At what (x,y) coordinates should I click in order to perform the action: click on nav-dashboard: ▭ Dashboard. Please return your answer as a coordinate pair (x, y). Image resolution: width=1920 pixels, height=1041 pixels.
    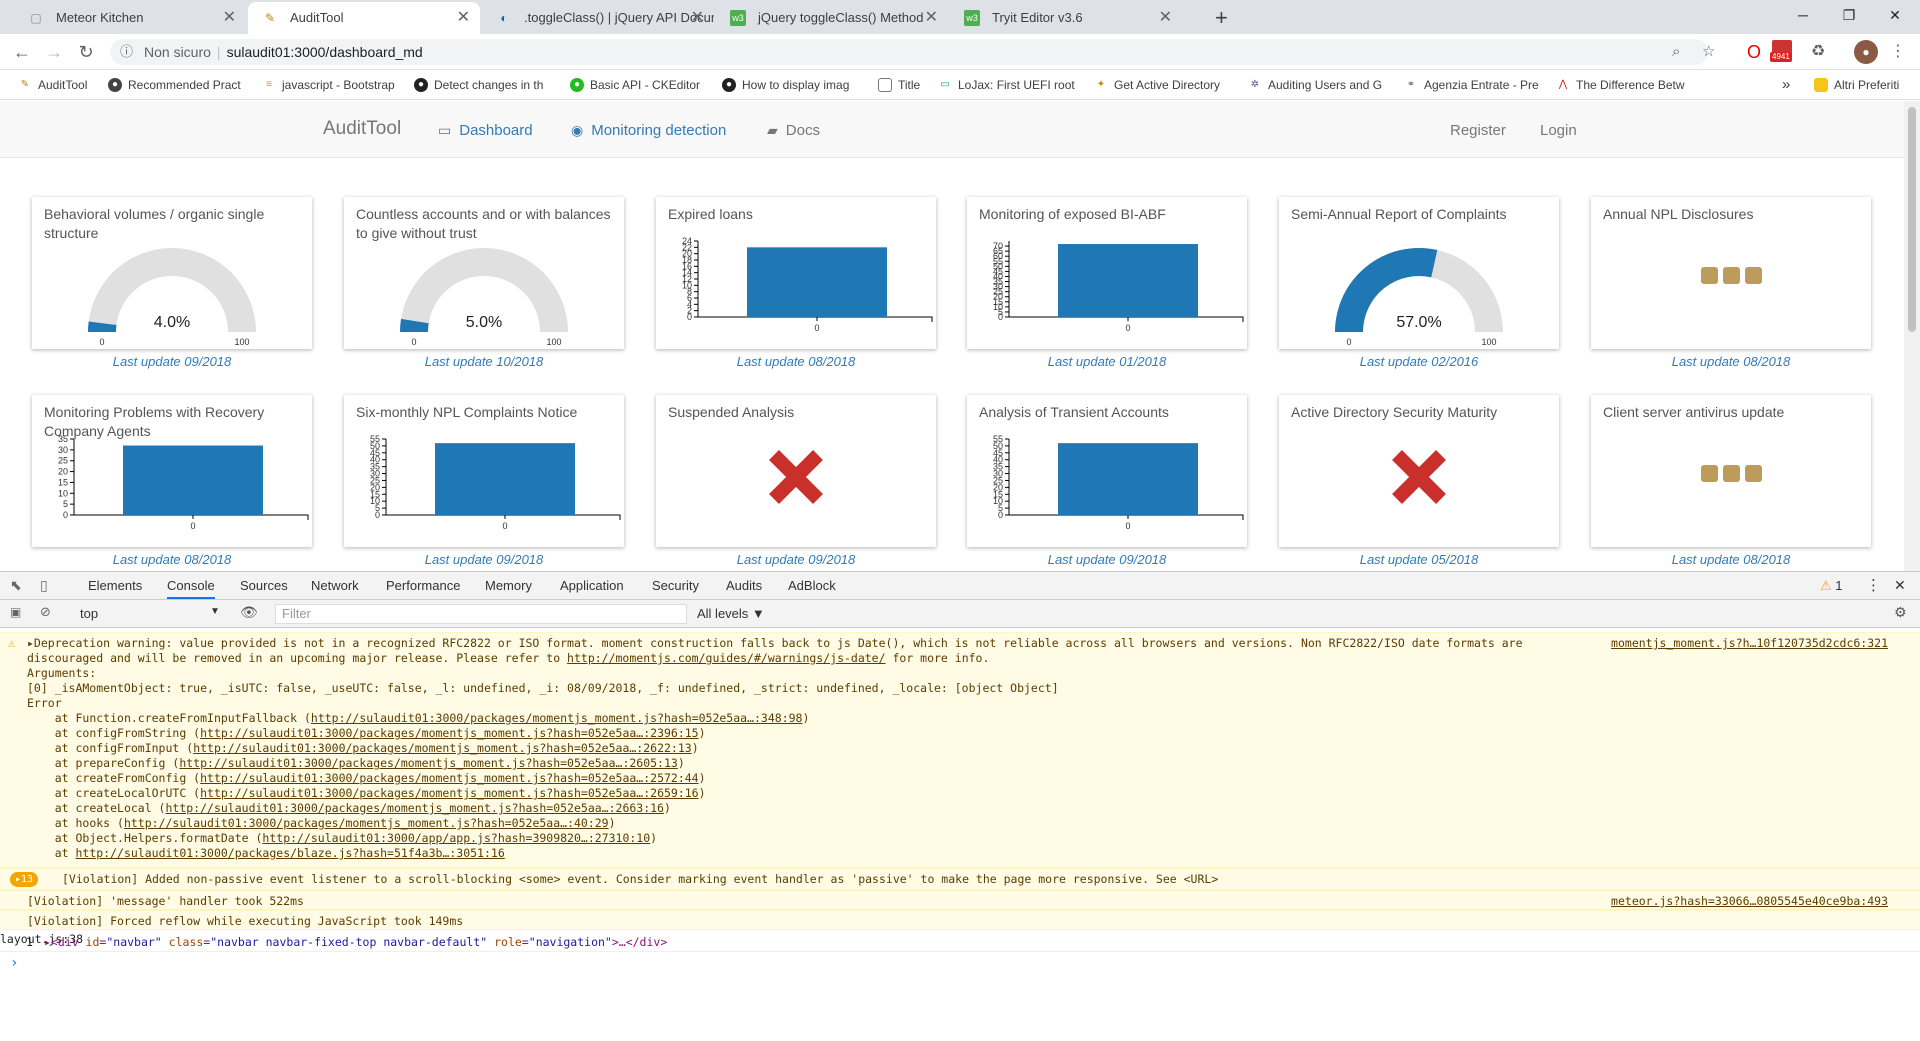
    Looking at the image, I should click on (485, 130).